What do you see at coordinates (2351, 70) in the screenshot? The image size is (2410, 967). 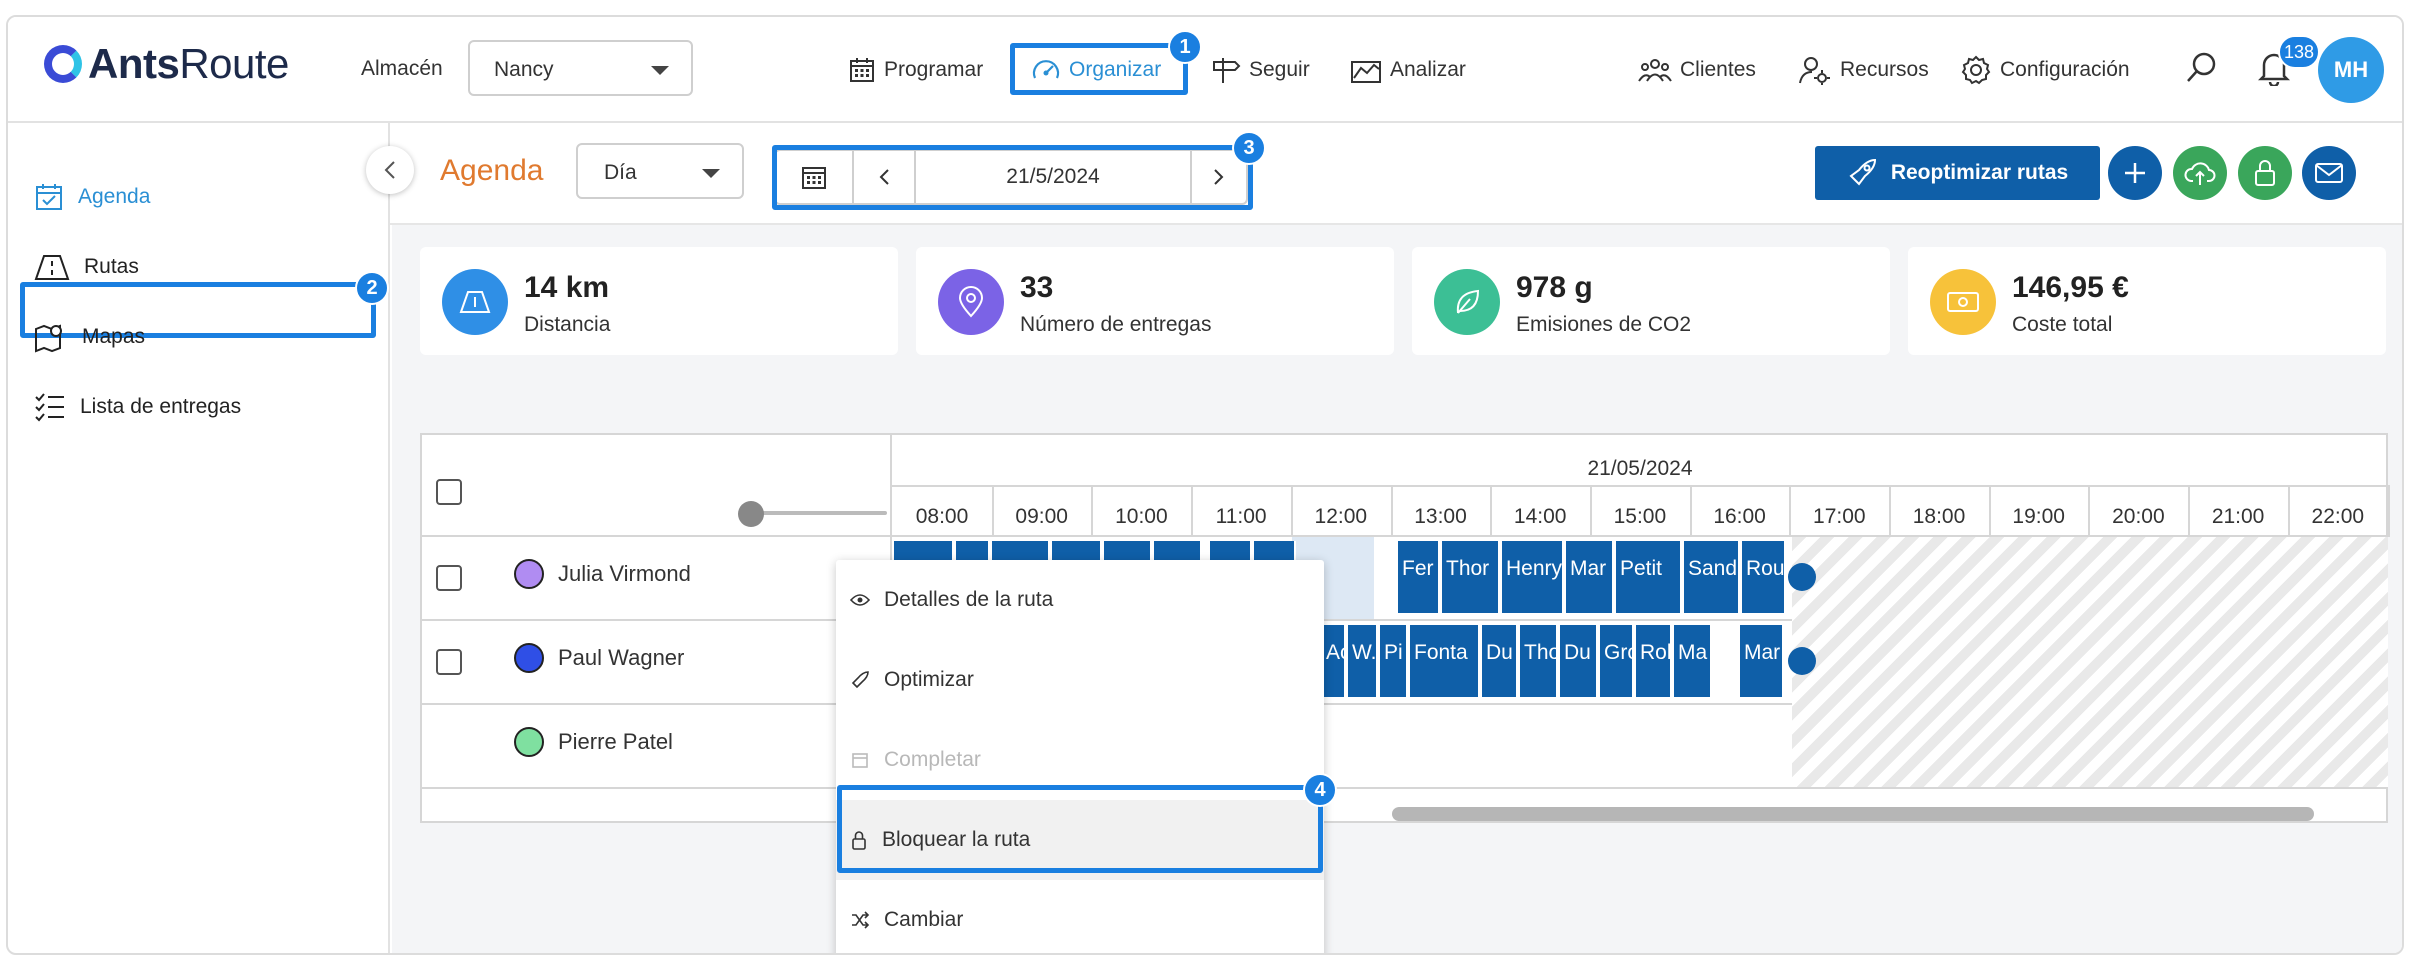 I see `avatar: MH` at bounding box center [2351, 70].